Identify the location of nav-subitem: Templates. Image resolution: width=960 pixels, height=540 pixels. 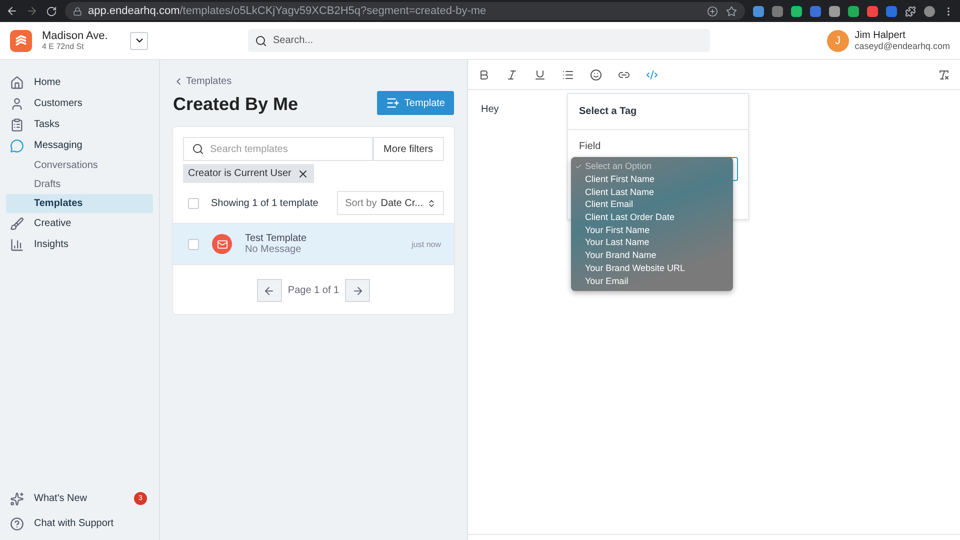
(79, 203).